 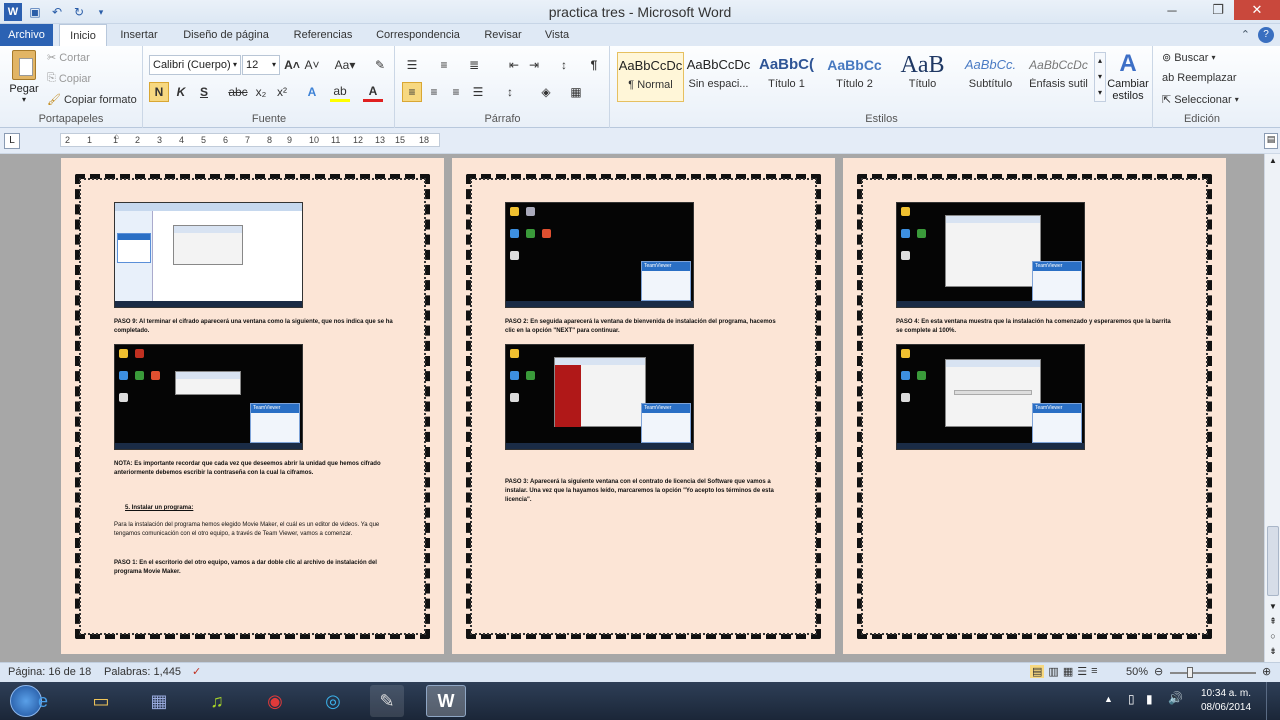 I want to click on minimize-button: ─, so click(x=1172, y=10).